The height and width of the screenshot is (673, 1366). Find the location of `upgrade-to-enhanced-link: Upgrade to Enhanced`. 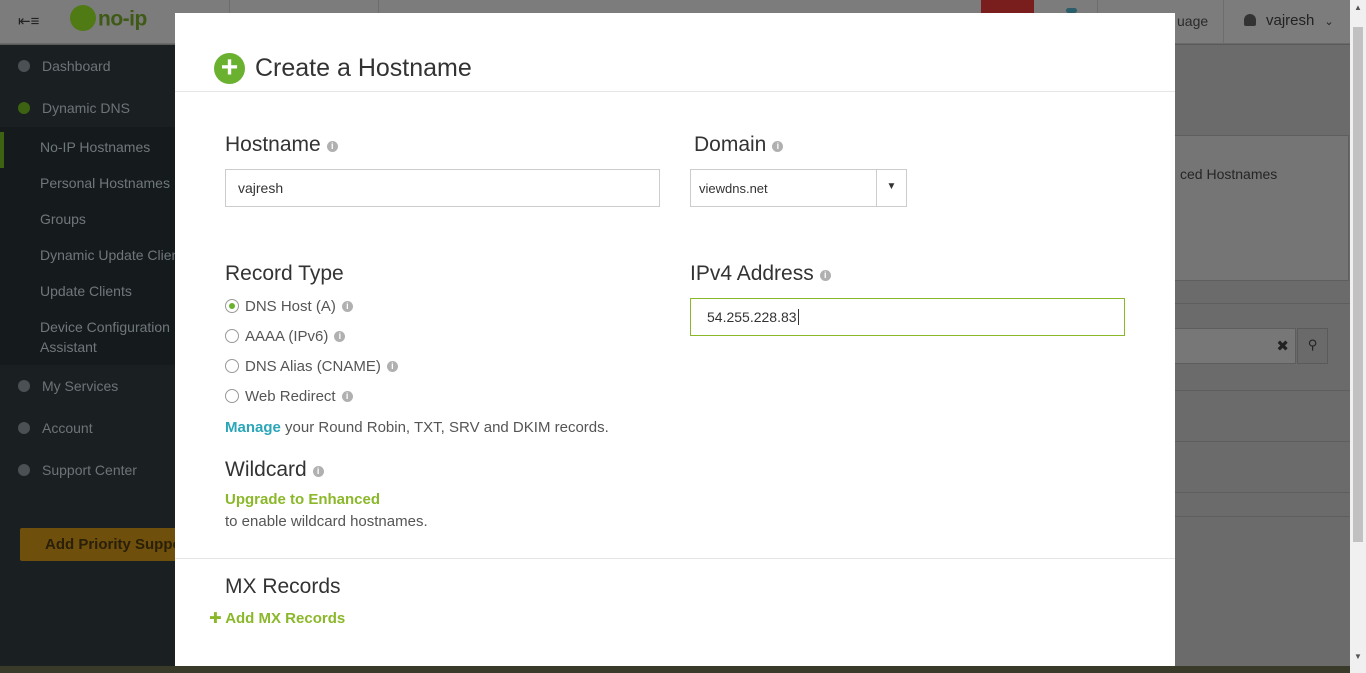

upgrade-to-enhanced-link: Upgrade to Enhanced is located at coordinates (302, 499).